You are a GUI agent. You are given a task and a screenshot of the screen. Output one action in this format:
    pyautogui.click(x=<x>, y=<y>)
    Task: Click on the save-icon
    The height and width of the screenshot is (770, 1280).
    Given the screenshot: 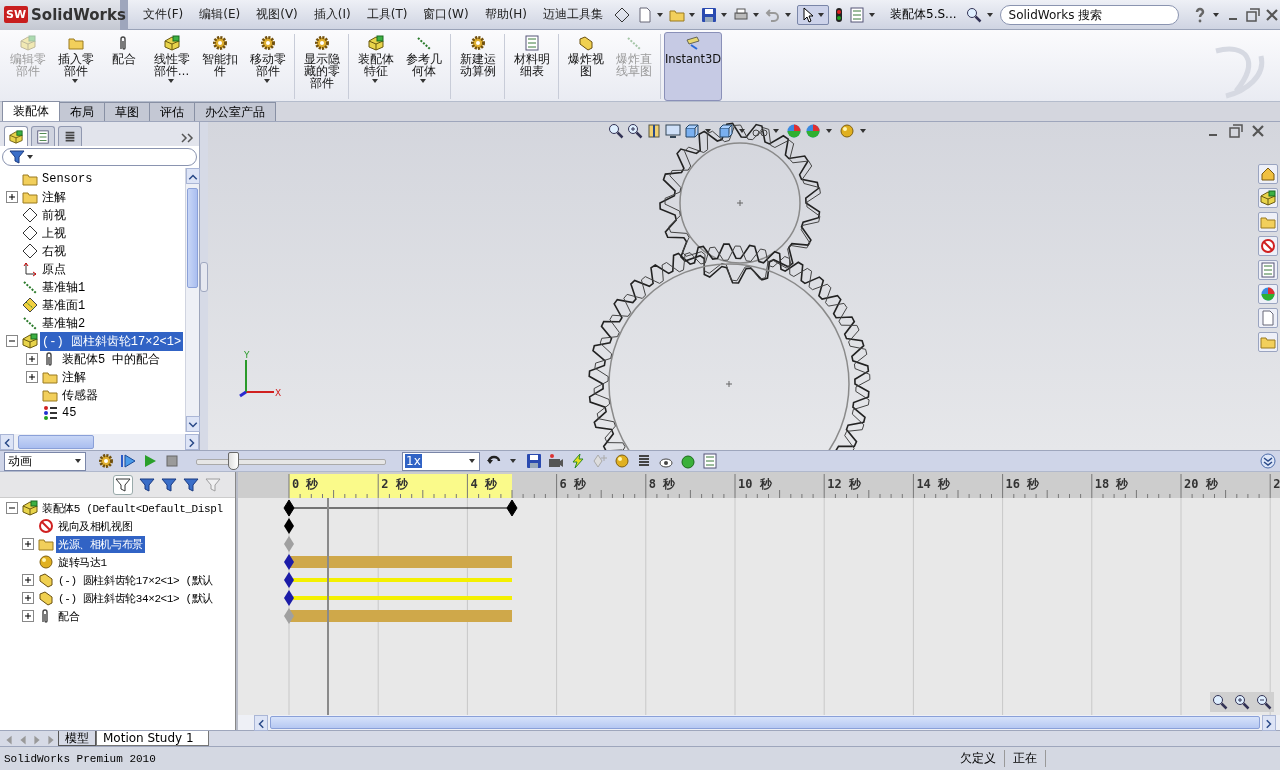 What is the action you would take?
    pyautogui.click(x=709, y=14)
    